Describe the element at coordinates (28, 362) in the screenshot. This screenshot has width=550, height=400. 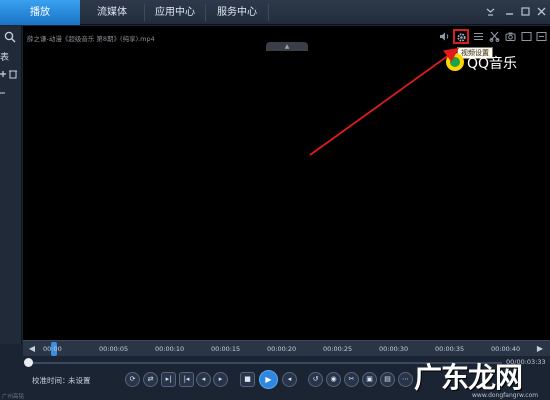
I see `progress-knob` at that location.